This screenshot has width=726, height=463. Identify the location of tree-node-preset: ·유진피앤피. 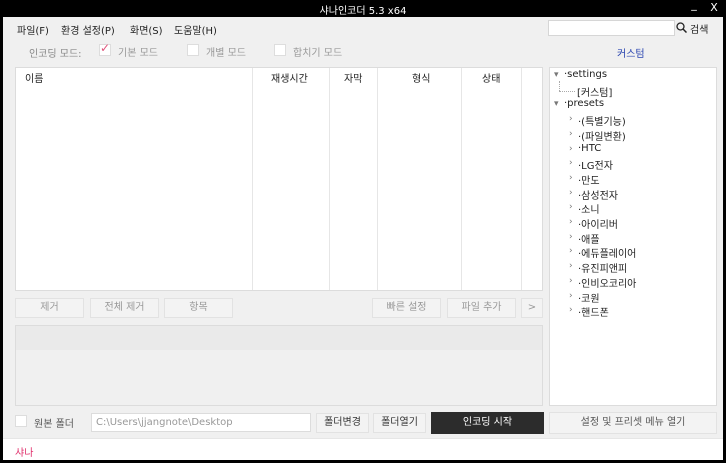
(602, 267).